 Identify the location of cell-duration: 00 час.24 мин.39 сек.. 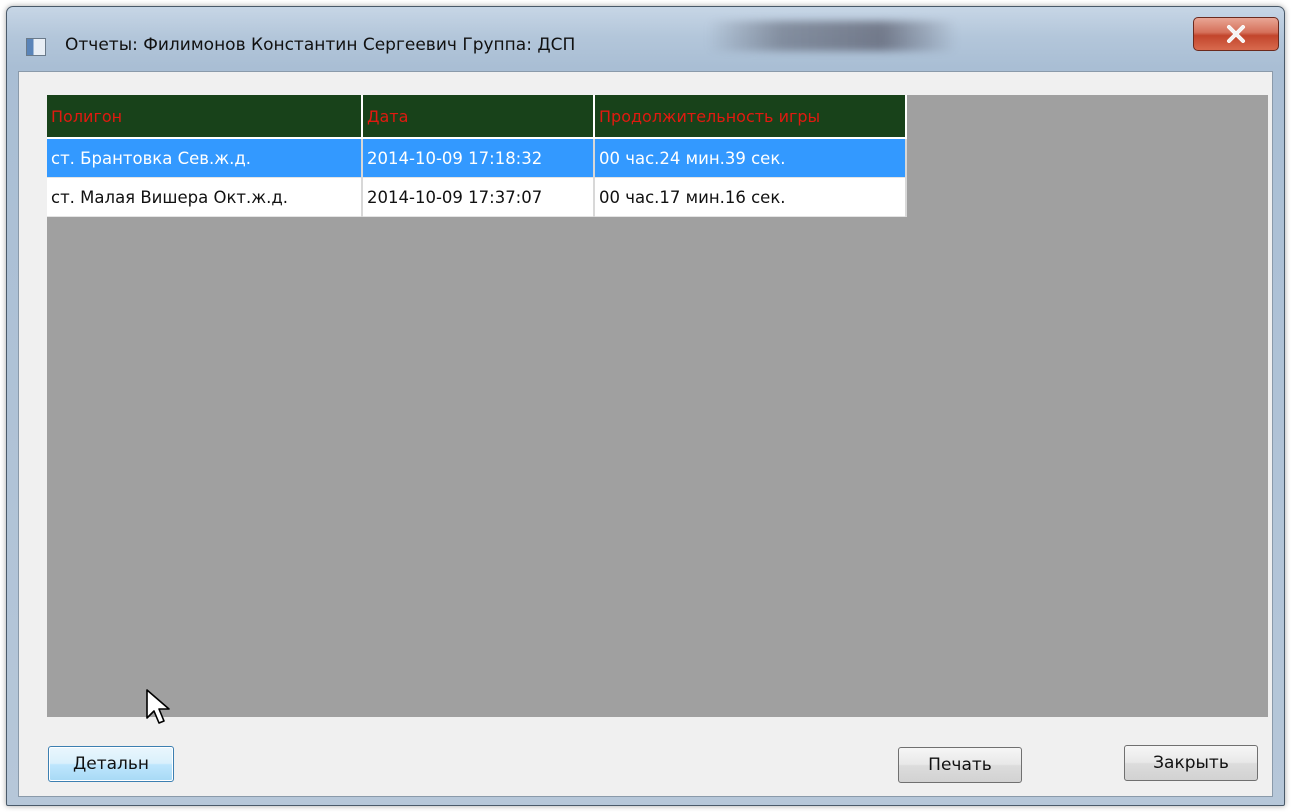
(750, 158).